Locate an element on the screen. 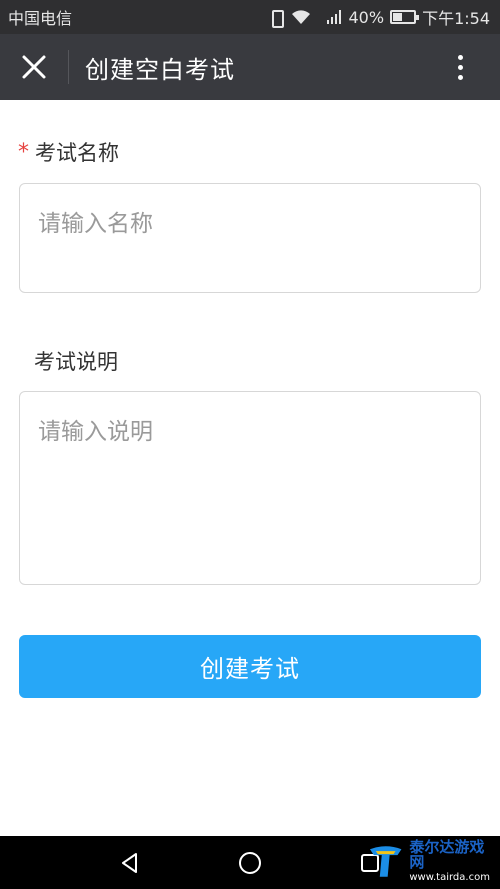  wifi-icon is located at coordinates (301, 17).